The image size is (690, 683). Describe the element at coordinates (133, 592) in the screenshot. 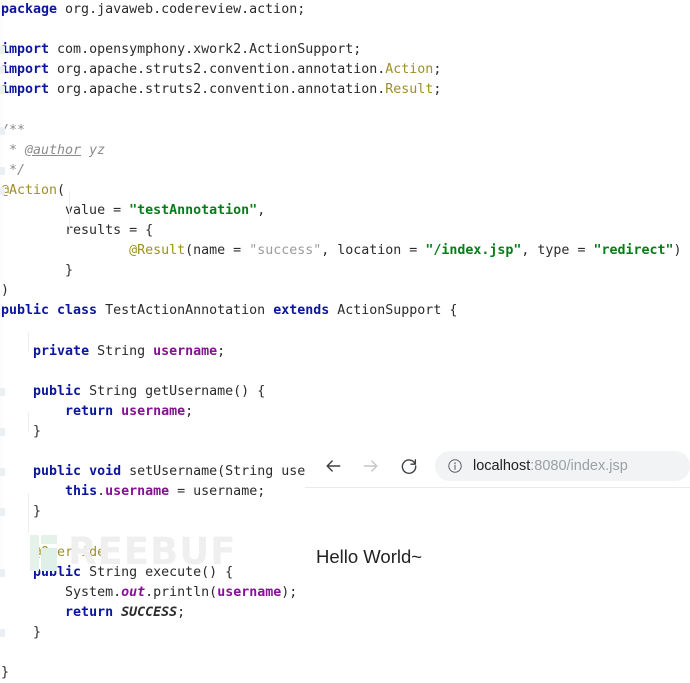

I see `code-token: out` at that location.